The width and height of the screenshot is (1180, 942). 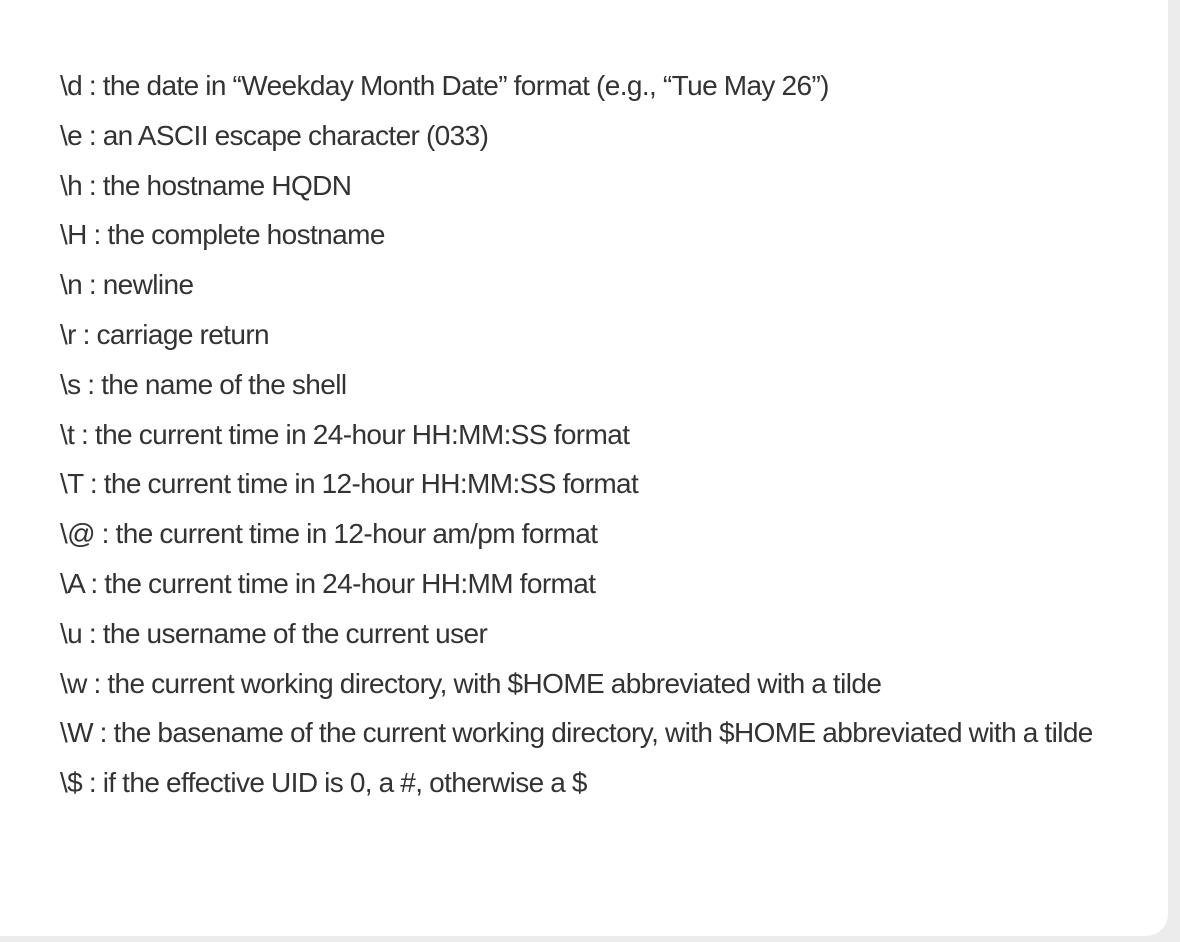 What do you see at coordinates (203, 384) in the screenshot?
I see `escape-item-s: \s : the name of the shell` at bounding box center [203, 384].